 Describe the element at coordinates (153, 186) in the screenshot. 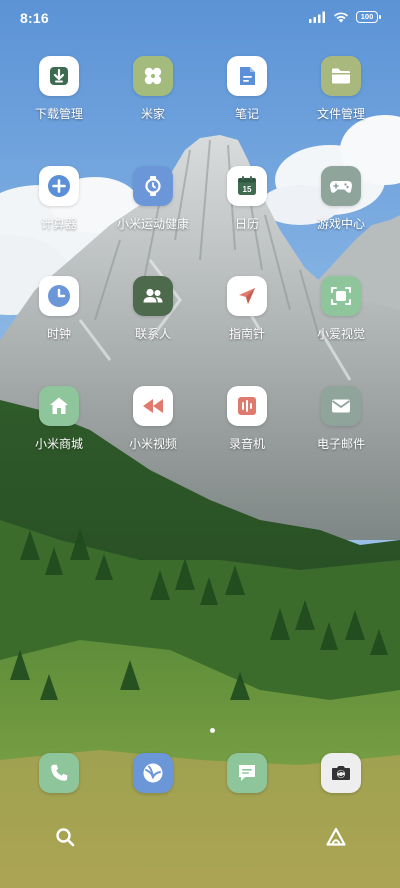

I see `watch-icon` at that location.